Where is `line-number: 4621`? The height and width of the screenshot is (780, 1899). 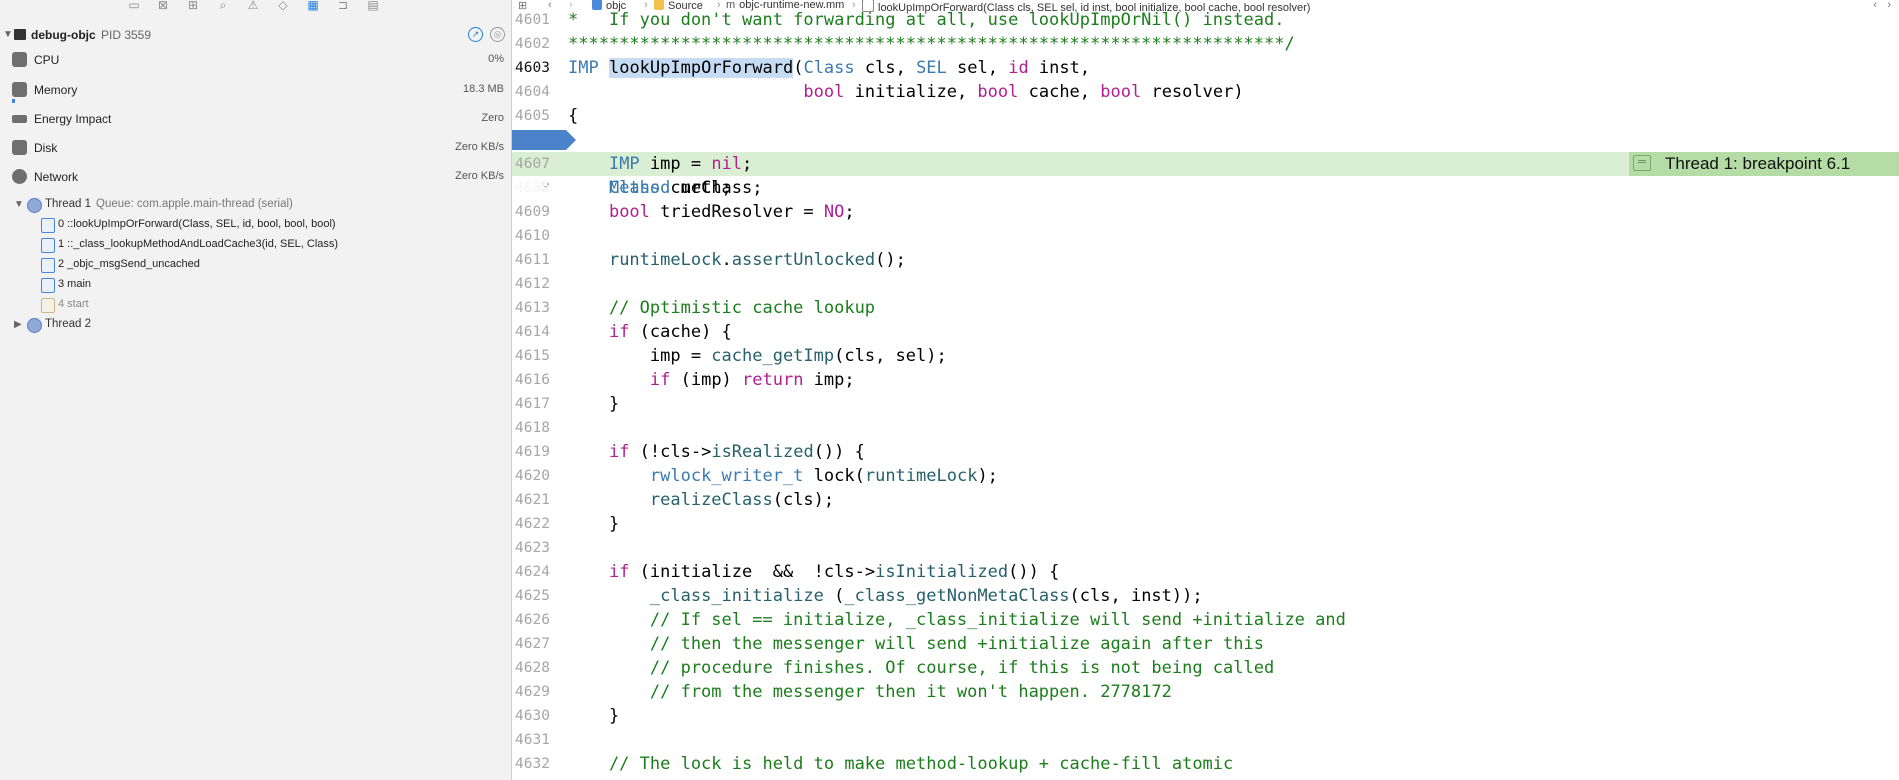 line-number: 4621 is located at coordinates (532, 500).